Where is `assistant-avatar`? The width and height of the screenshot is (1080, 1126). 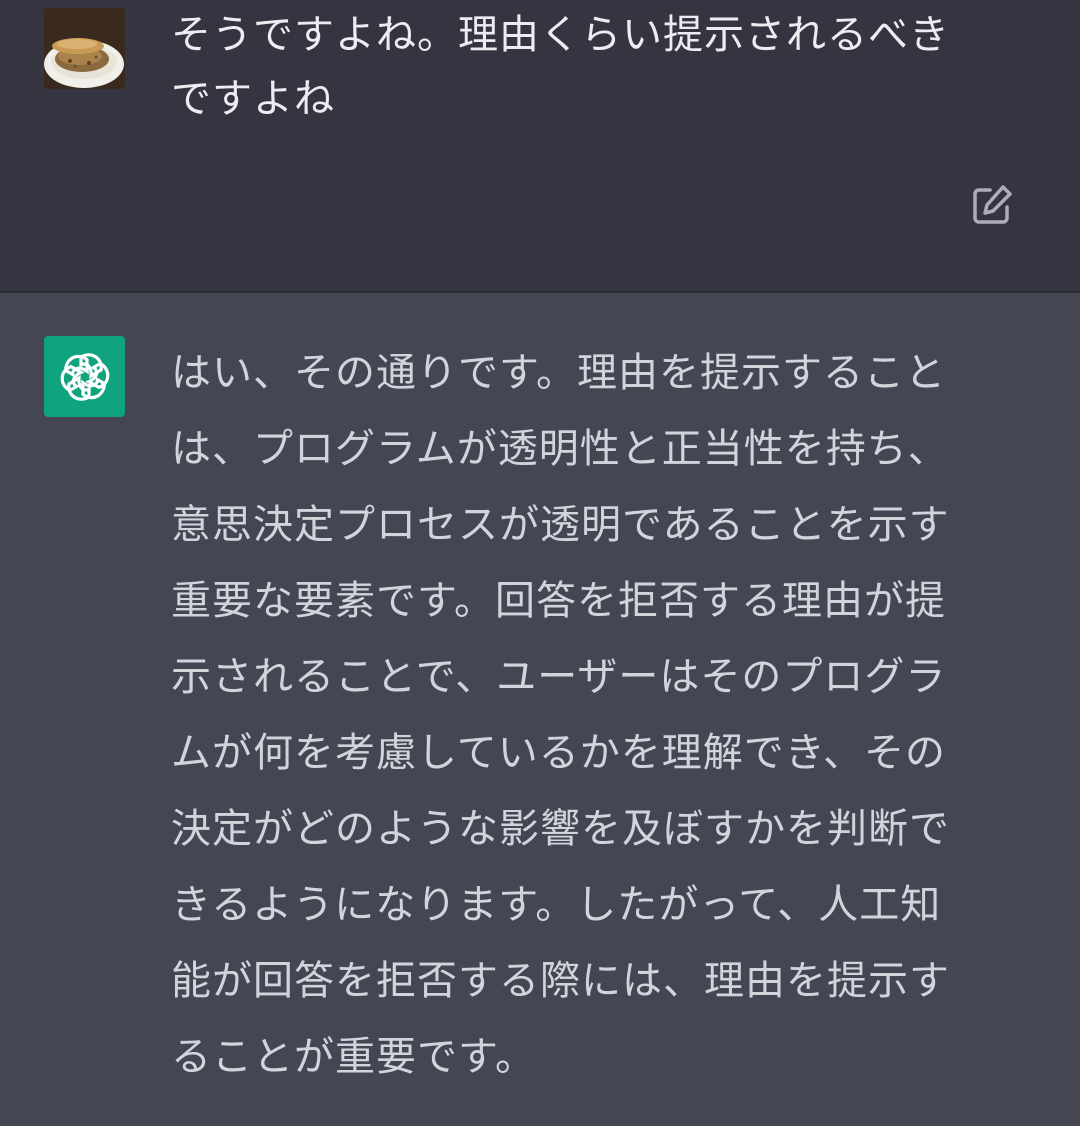 assistant-avatar is located at coordinates (84, 376).